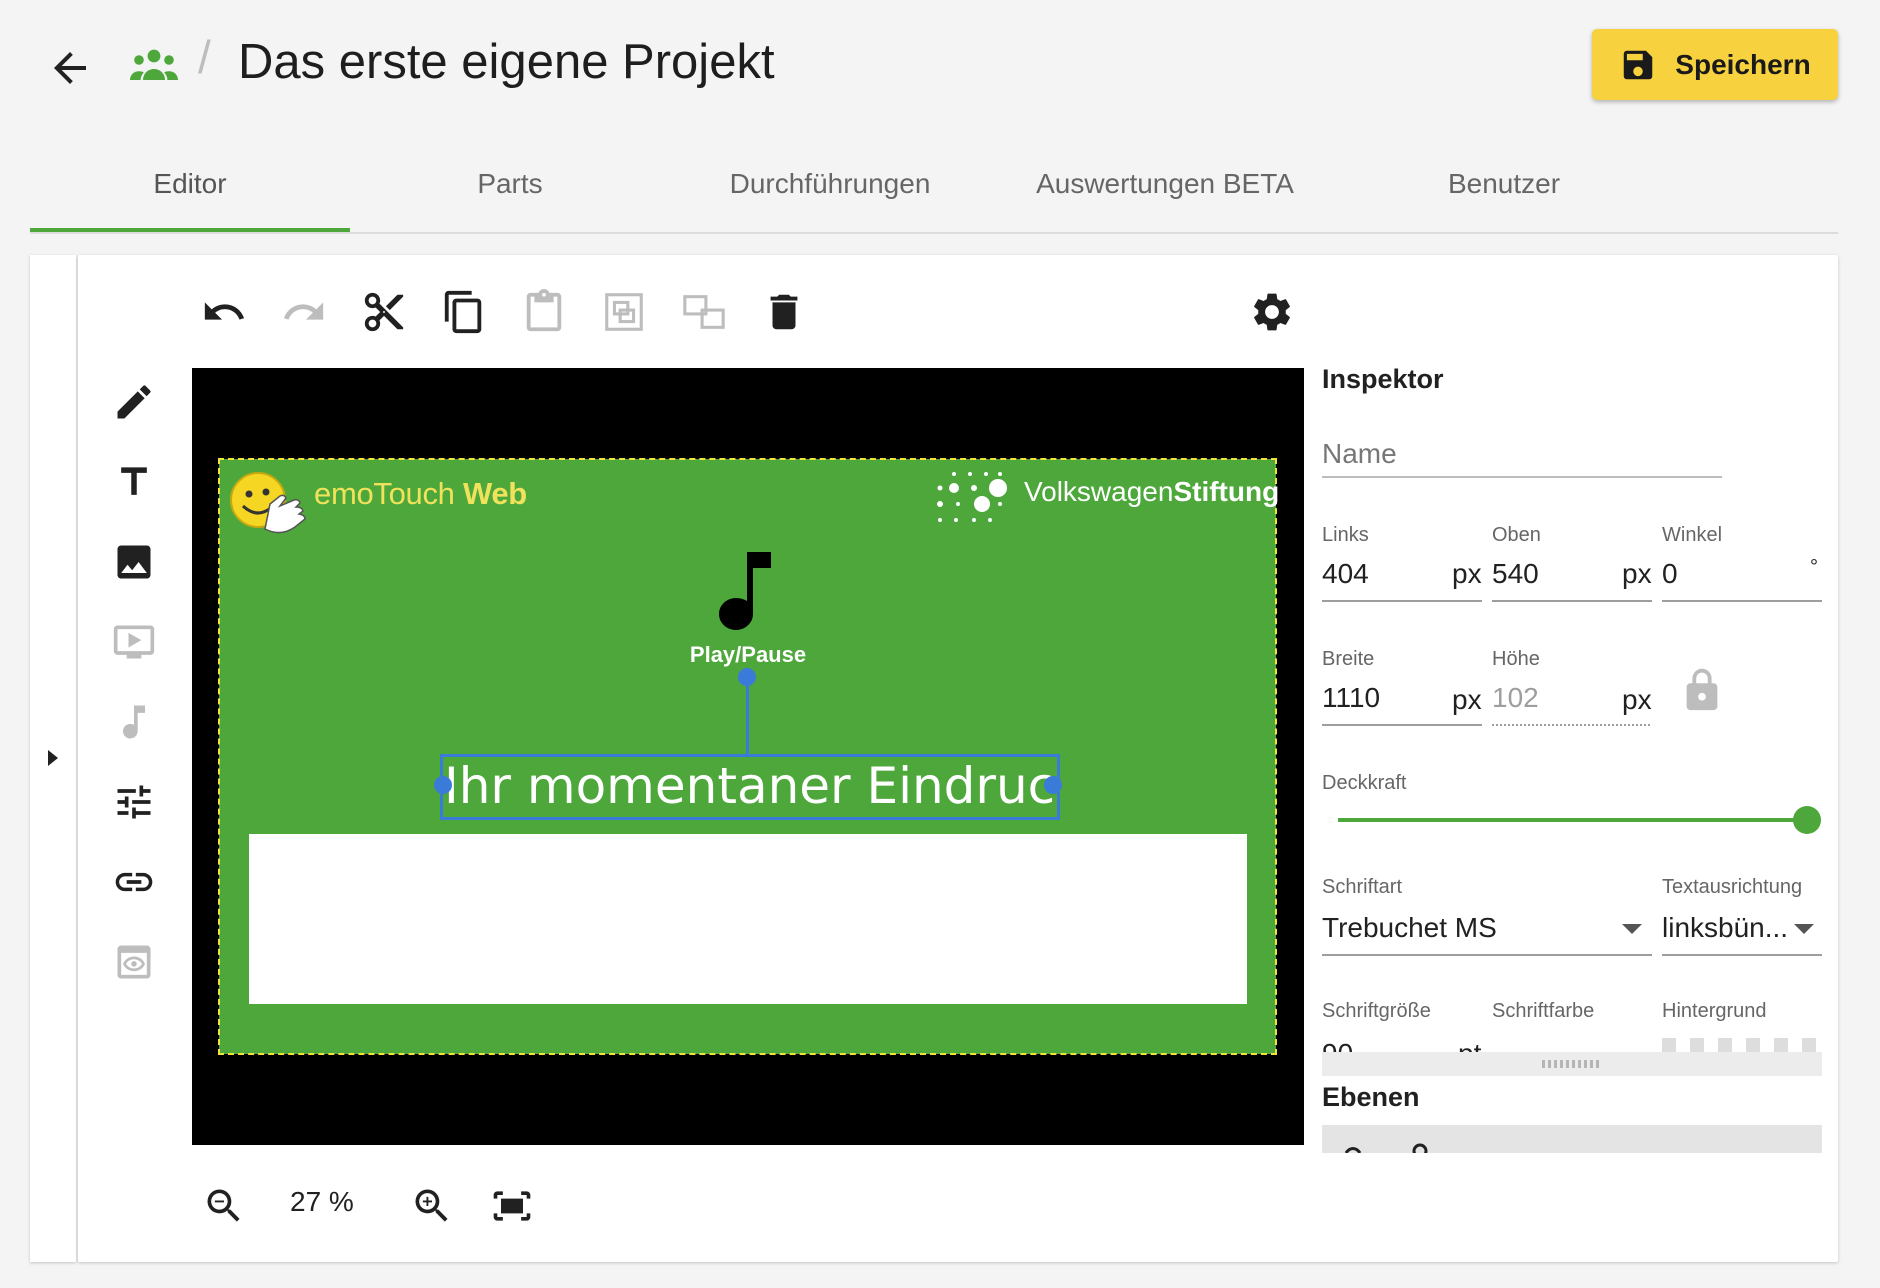  I want to click on zoom-level: 27 %, so click(322, 1201).